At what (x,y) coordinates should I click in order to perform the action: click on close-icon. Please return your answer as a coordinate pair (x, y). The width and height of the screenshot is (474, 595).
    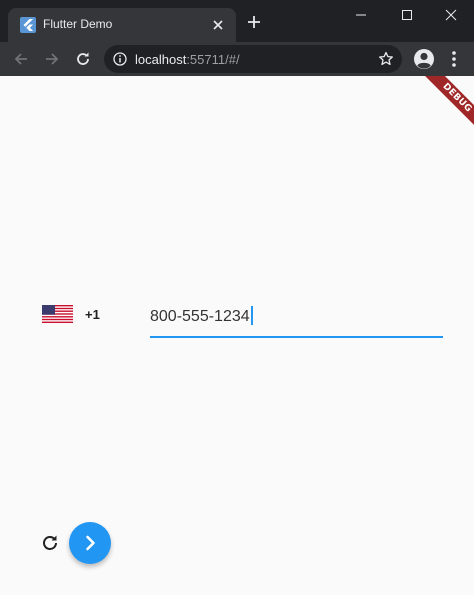
    Looking at the image, I should click on (451, 15).